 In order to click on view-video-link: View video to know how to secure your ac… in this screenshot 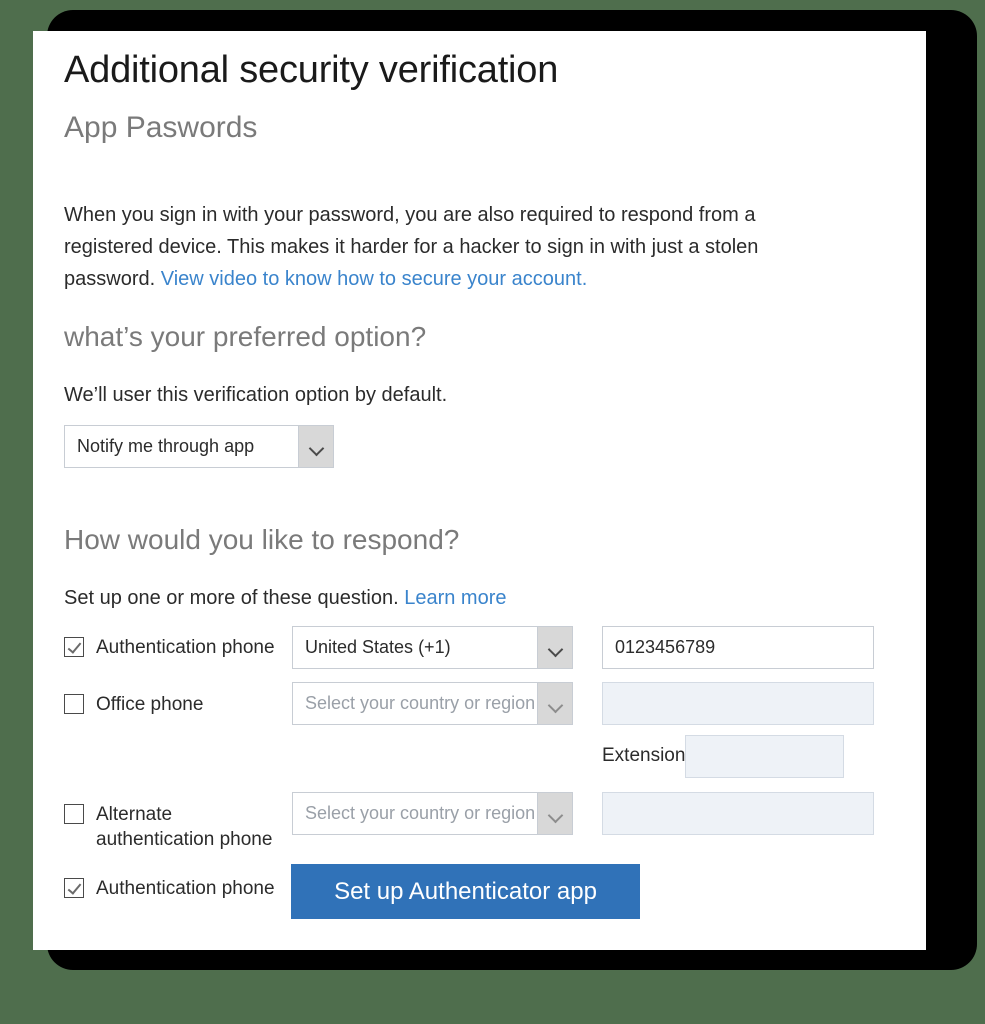, I will do `click(374, 279)`.